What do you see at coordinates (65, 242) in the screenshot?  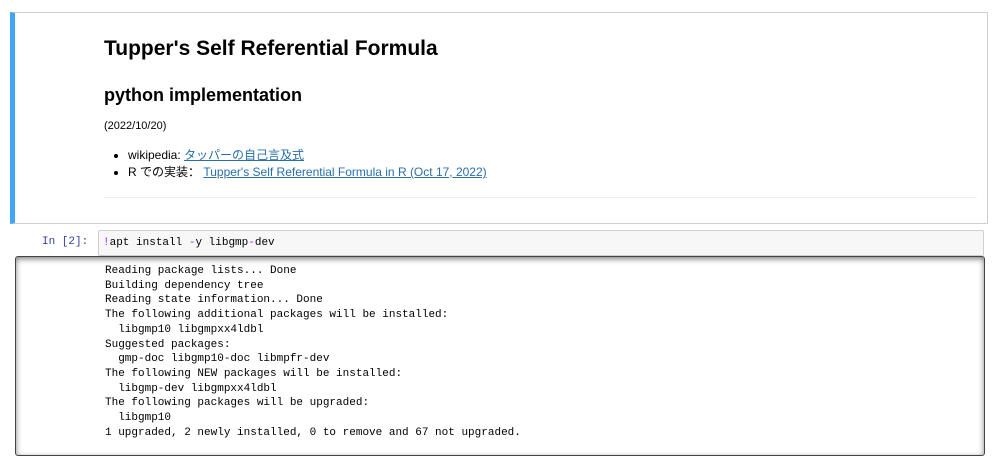 I see `input-prompt: In [2]:` at bounding box center [65, 242].